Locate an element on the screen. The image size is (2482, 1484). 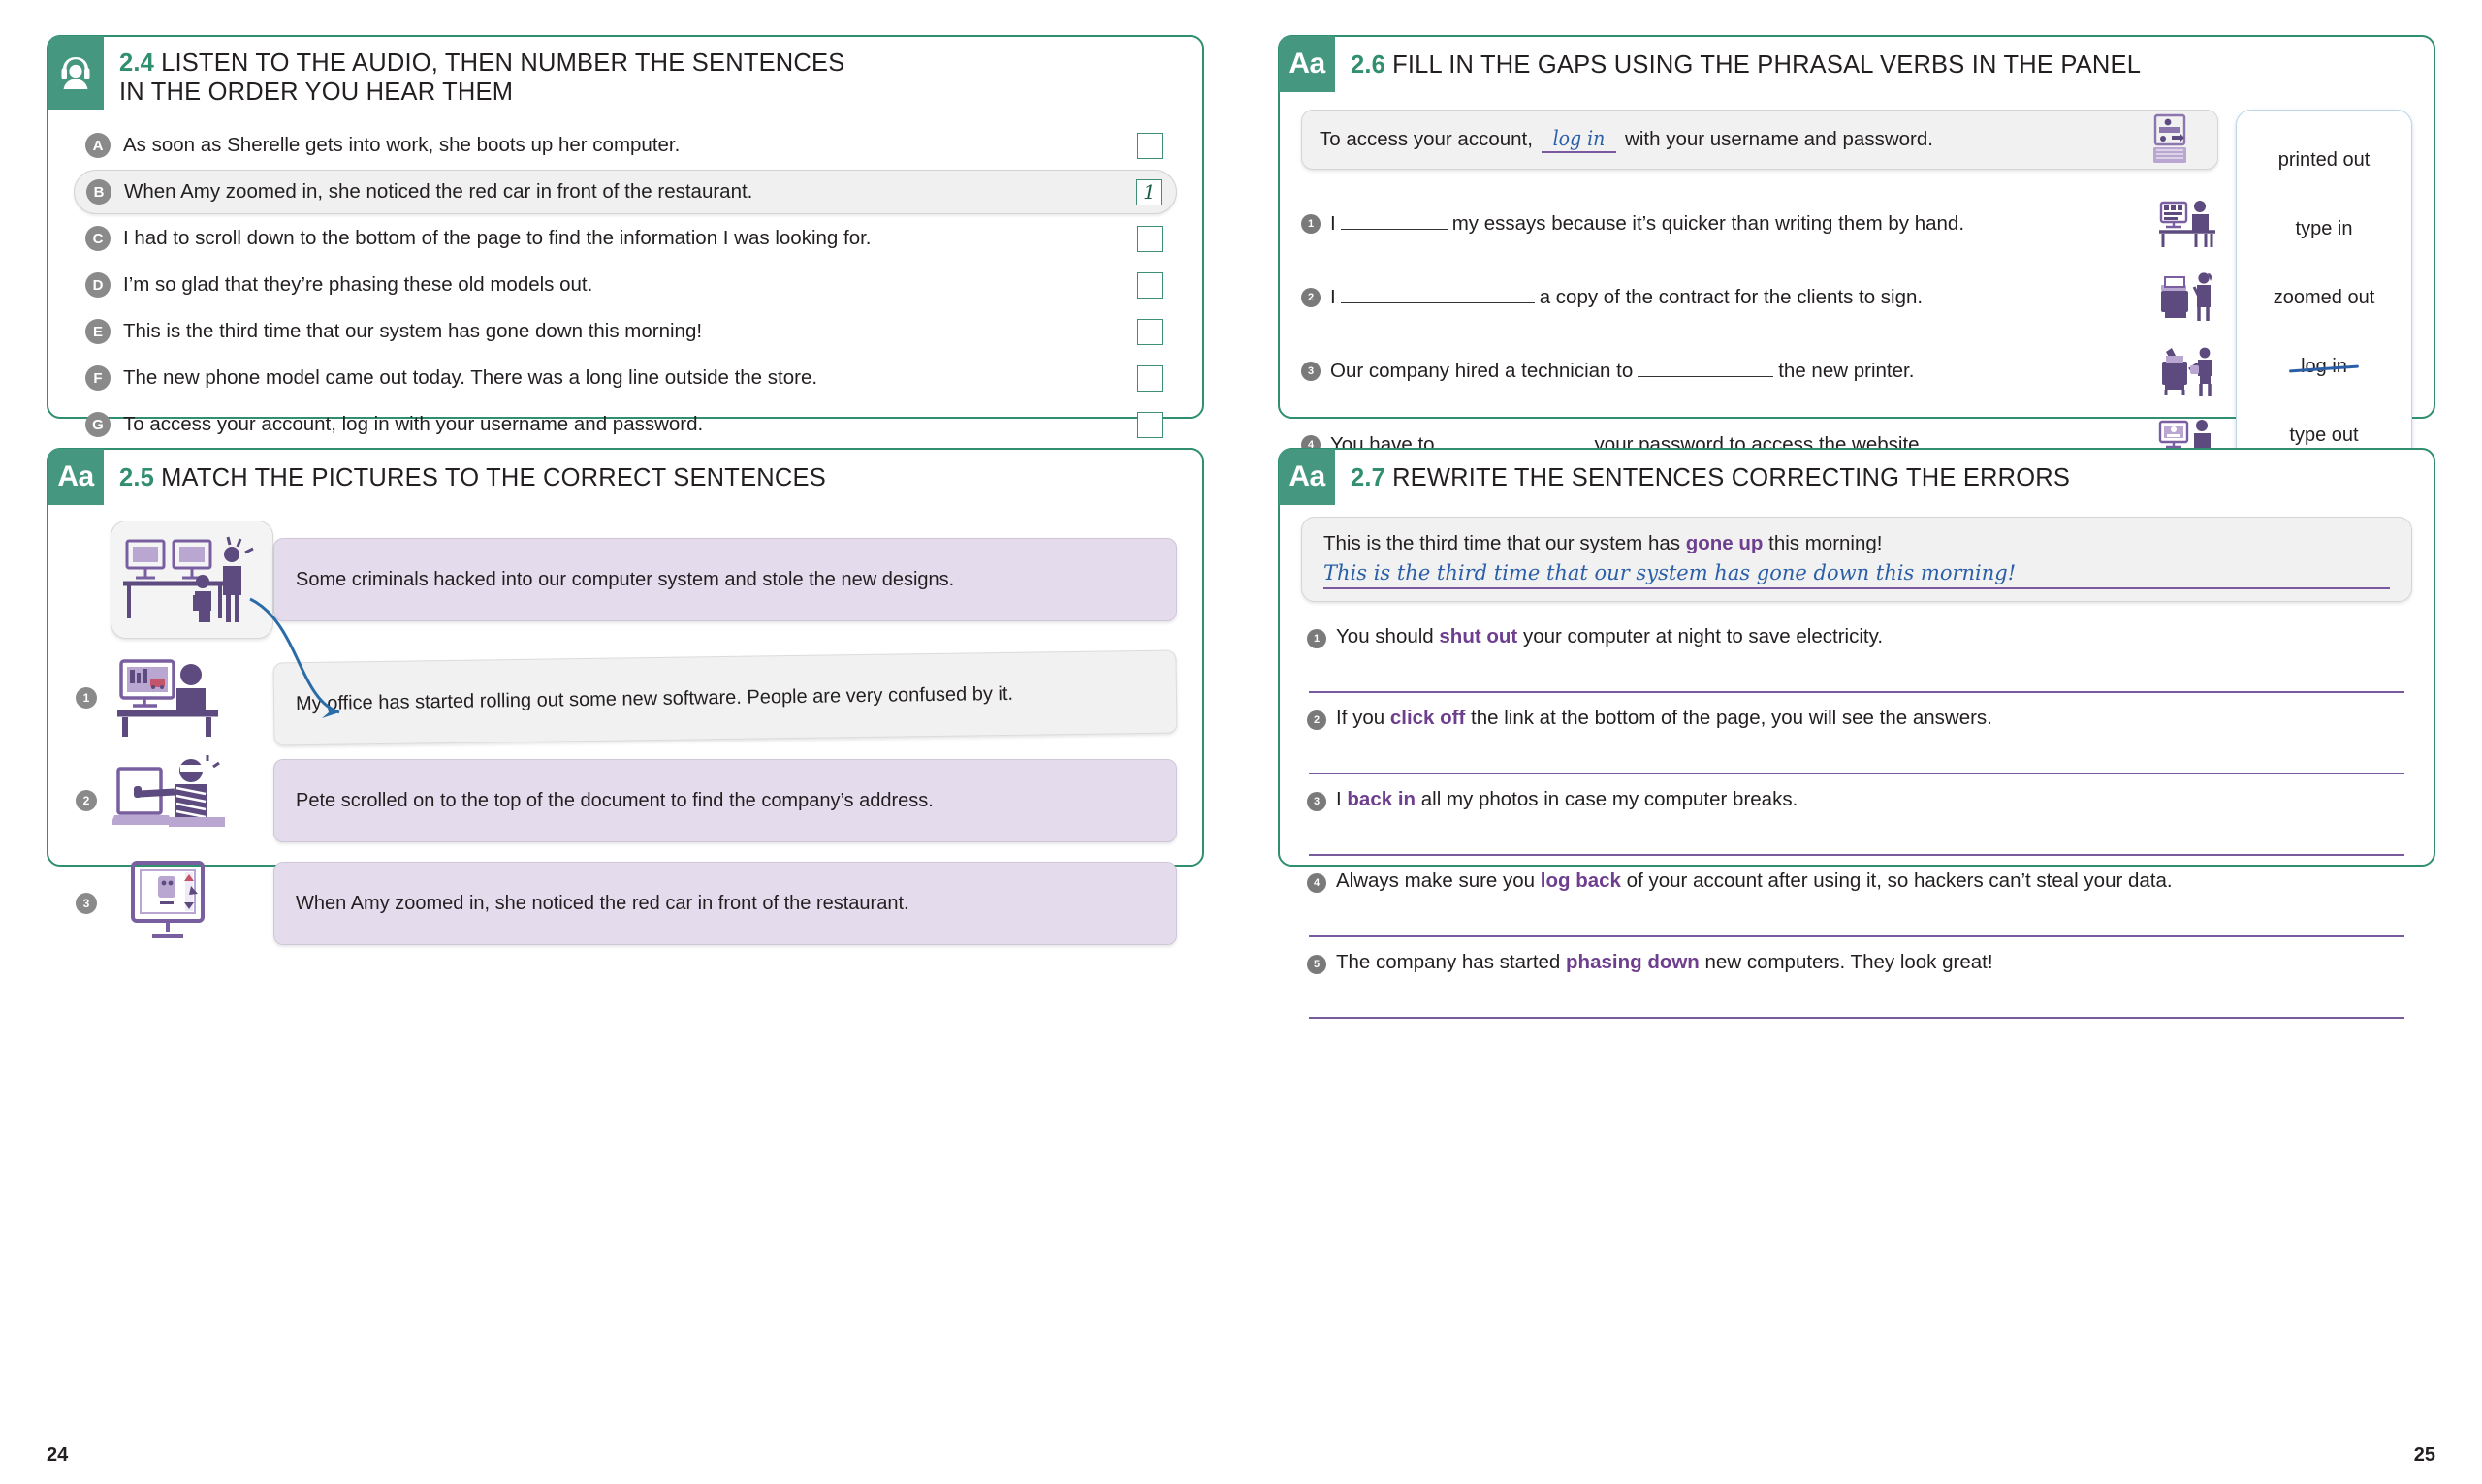
rewrite-error: shut out is located at coordinates (1478, 636).